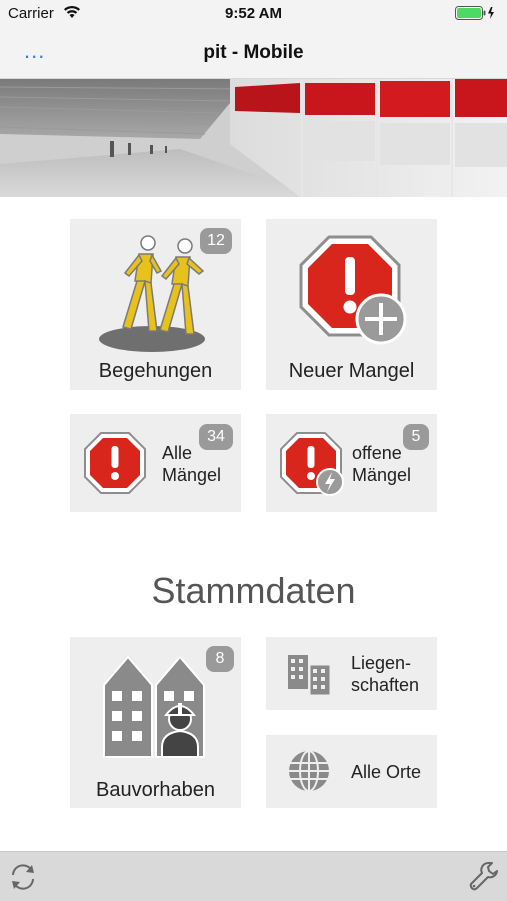 This screenshot has width=507, height=901. Describe the element at coordinates (386, 772) in the screenshot. I see `alle-orte-label: Alle Orte` at that location.